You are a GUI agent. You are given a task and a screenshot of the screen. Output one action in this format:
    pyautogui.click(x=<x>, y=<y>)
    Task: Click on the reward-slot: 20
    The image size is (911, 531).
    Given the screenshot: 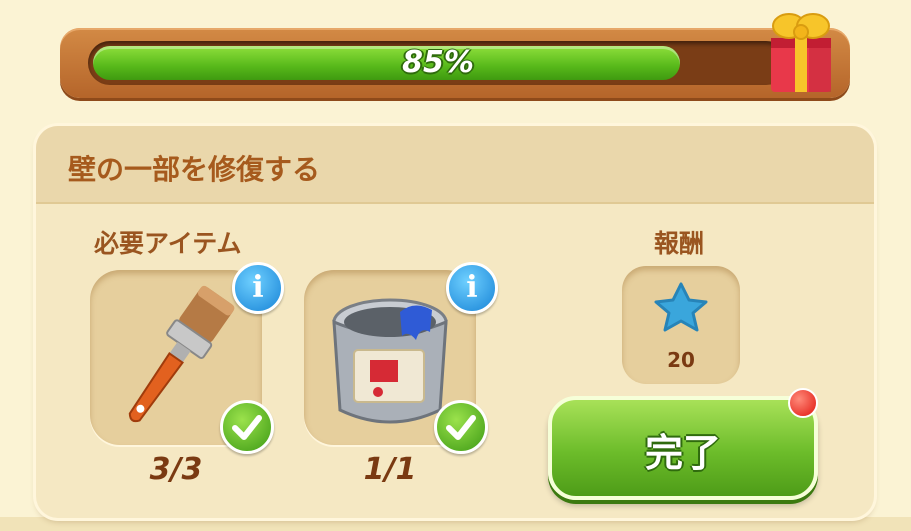 What is the action you would take?
    pyautogui.click(x=681, y=325)
    